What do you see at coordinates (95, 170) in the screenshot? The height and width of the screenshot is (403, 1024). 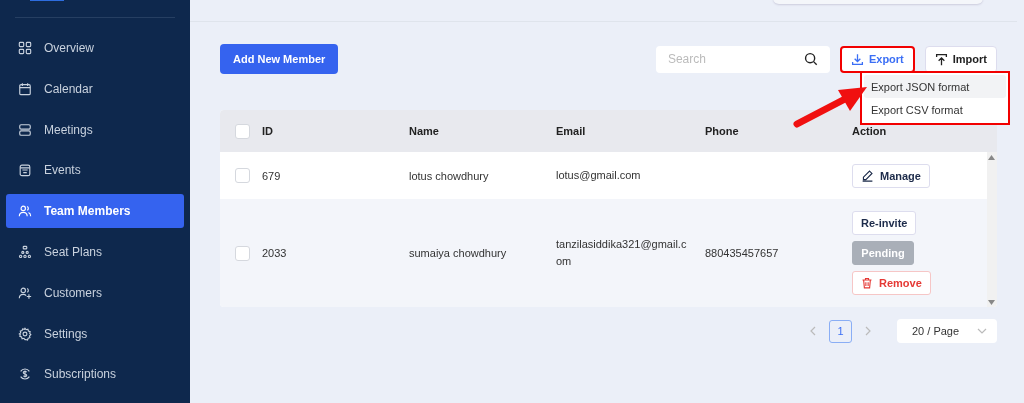 I see `sidebar-item: Events` at bounding box center [95, 170].